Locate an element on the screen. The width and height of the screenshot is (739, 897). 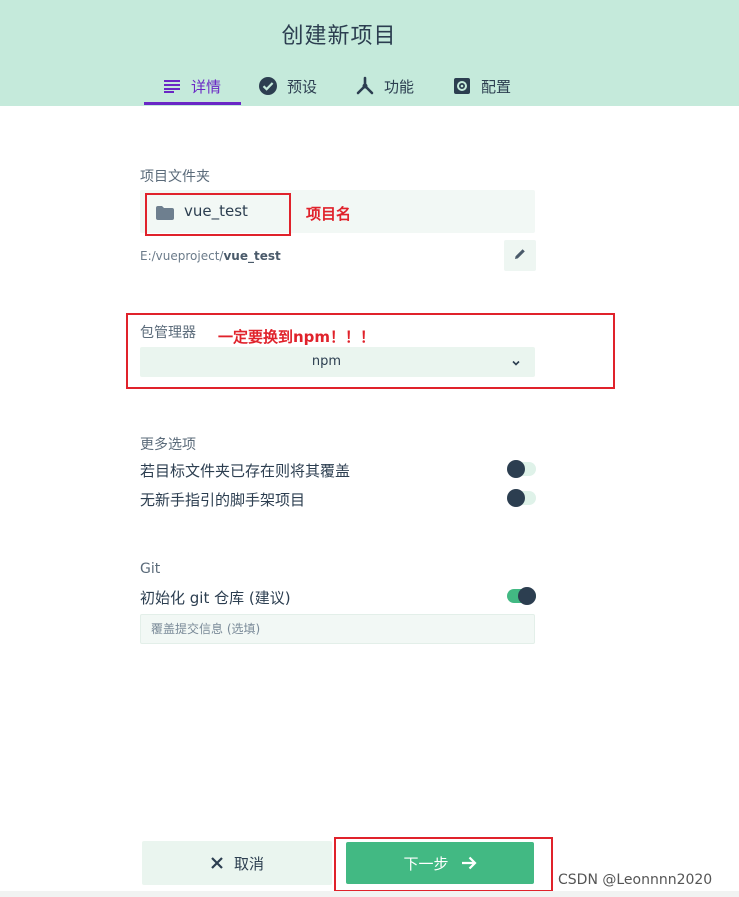
project-name-annotation: 项目名 is located at coordinates (329, 214).